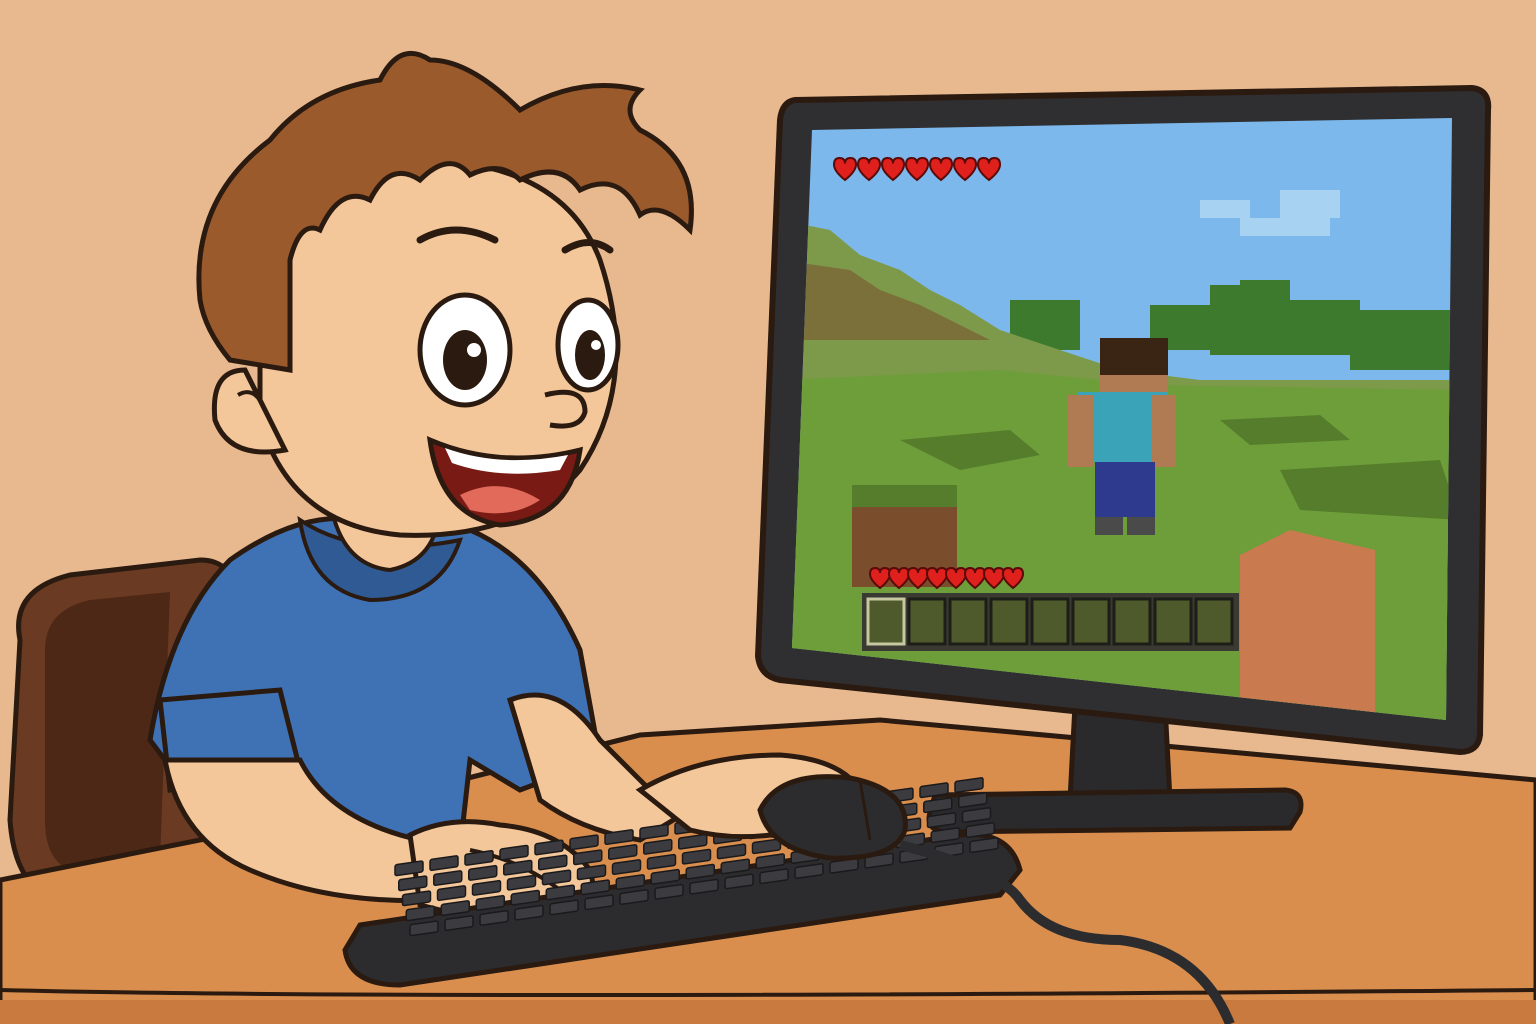 This screenshot has height=1024, width=1536. I want to click on hotbar, so click(1050, 622).